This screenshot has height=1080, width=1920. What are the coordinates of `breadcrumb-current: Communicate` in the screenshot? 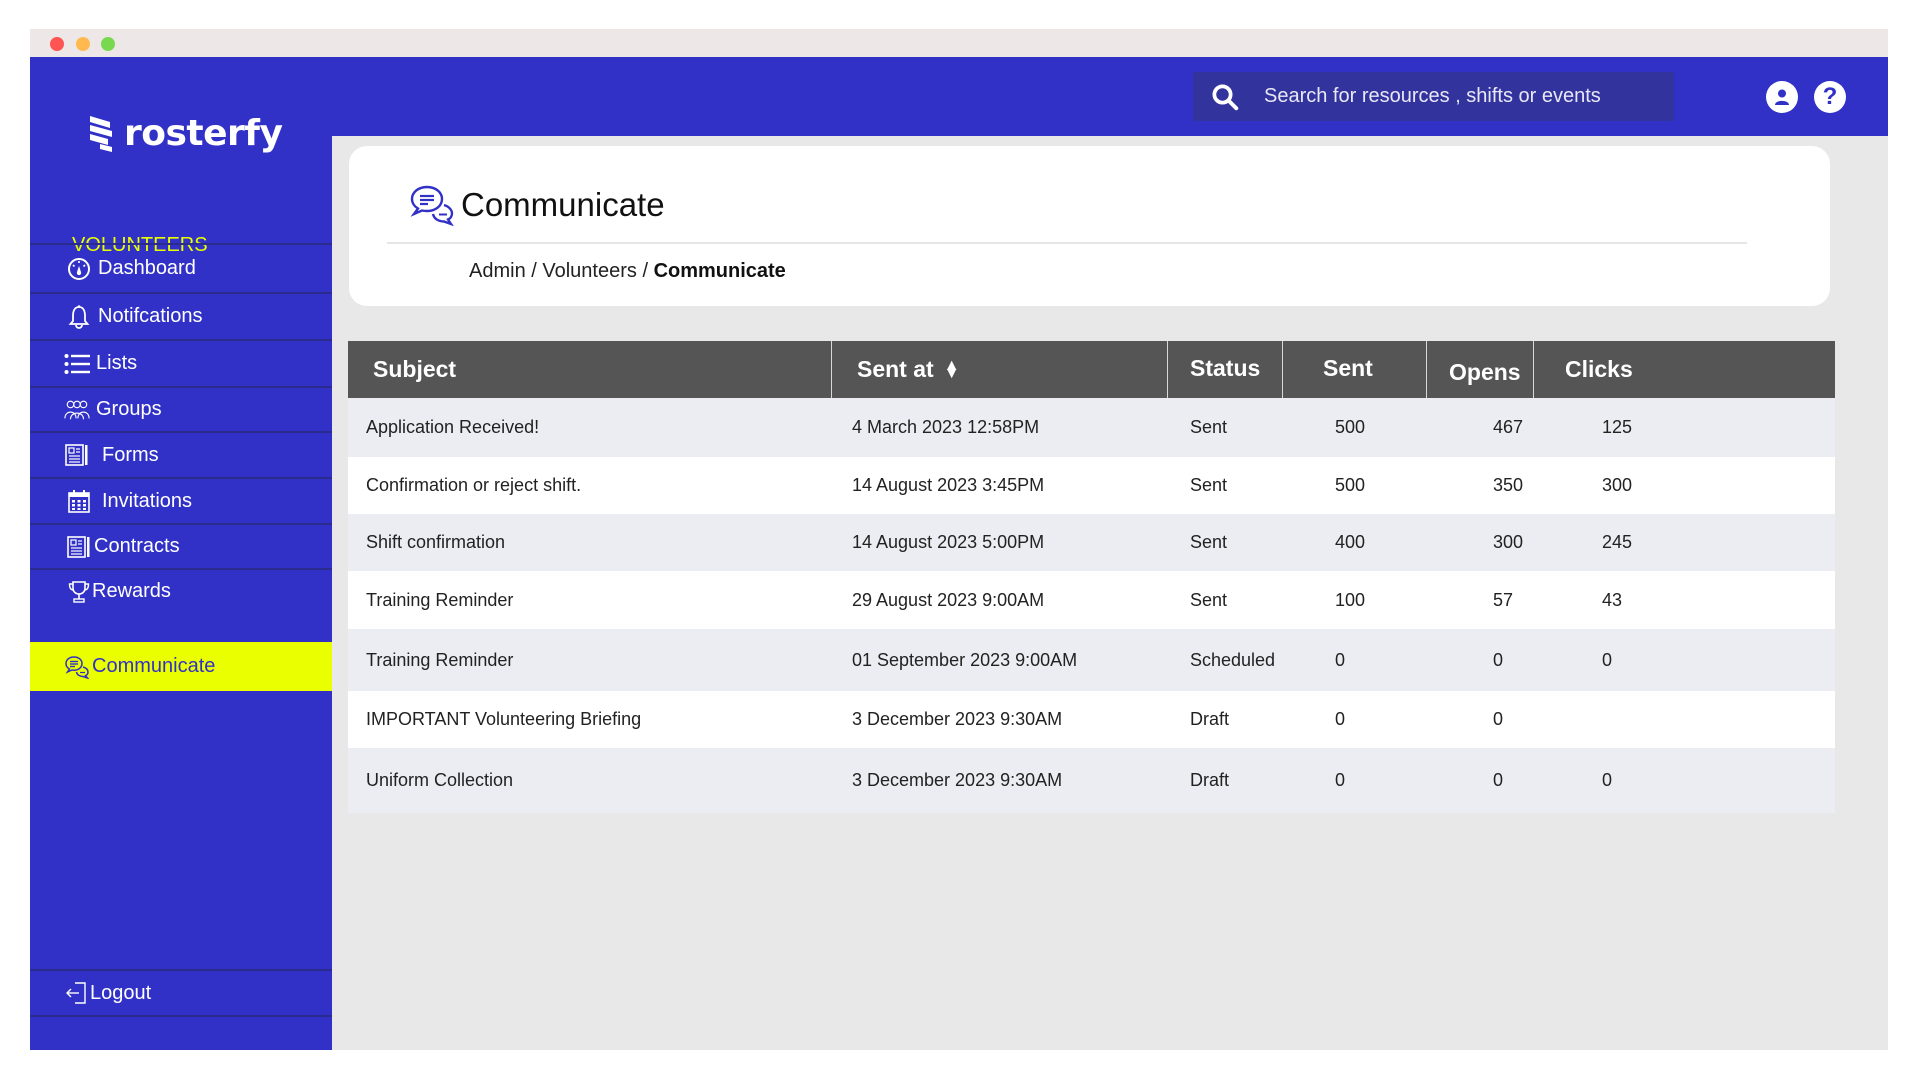 It's located at (719, 271).